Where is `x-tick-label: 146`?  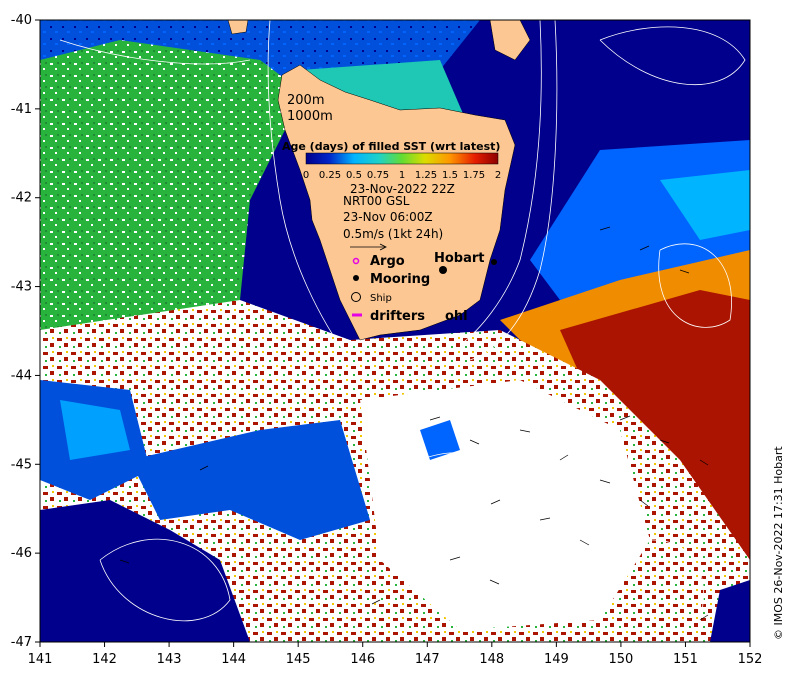 x-tick-label: 146 is located at coordinates (362, 659).